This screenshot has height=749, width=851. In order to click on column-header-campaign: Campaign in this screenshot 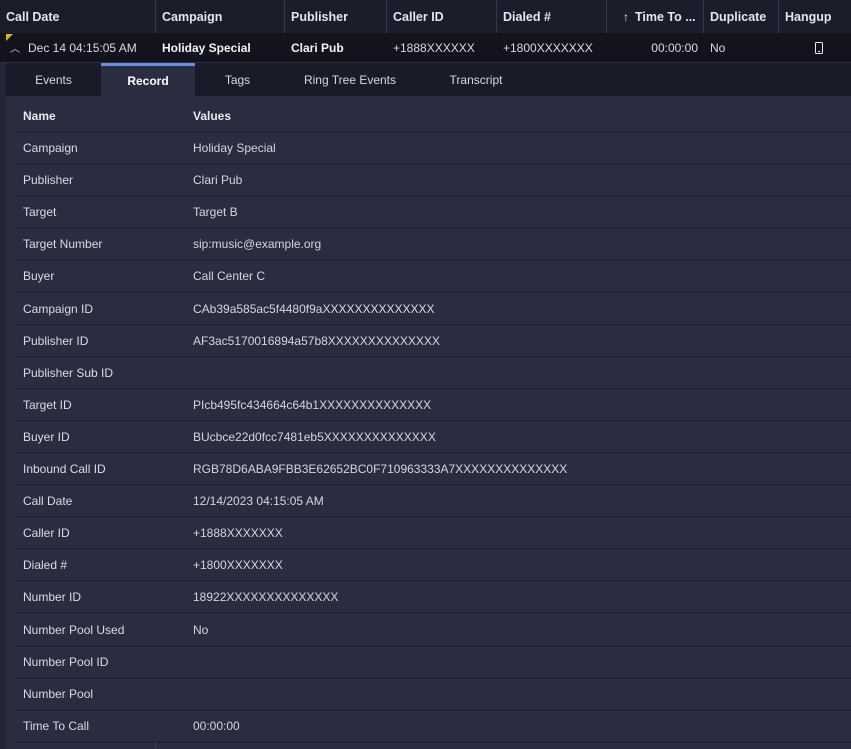, I will do `click(220, 16)`.